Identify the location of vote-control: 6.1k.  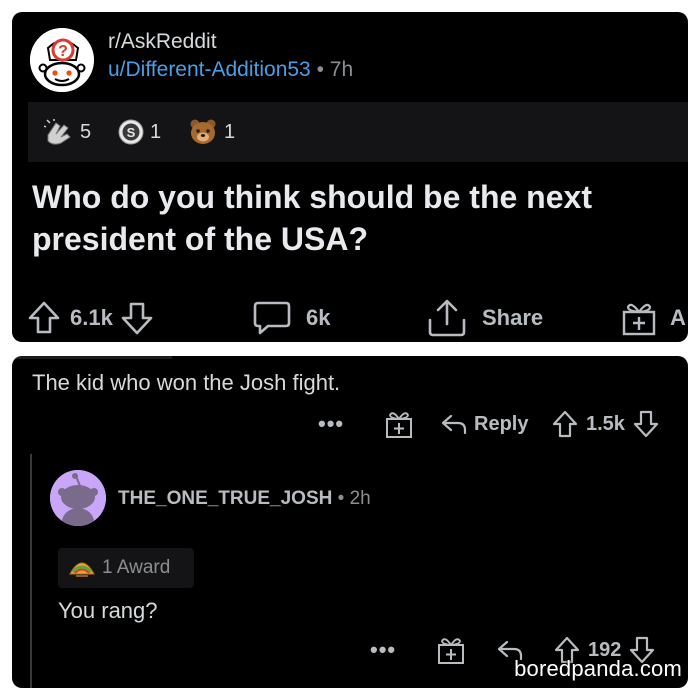
(90, 318).